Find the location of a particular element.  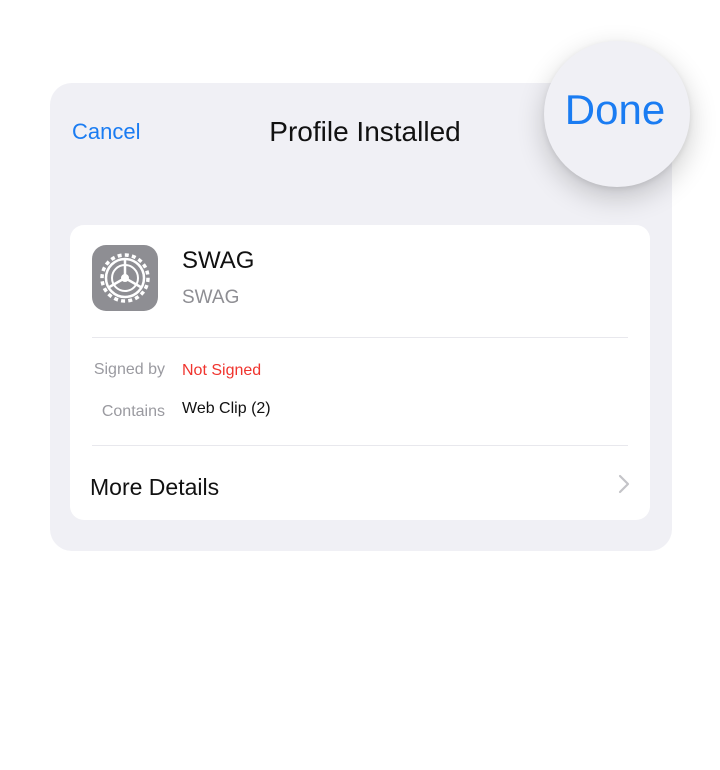

profile-subtitle: SWAG is located at coordinates (211, 297).